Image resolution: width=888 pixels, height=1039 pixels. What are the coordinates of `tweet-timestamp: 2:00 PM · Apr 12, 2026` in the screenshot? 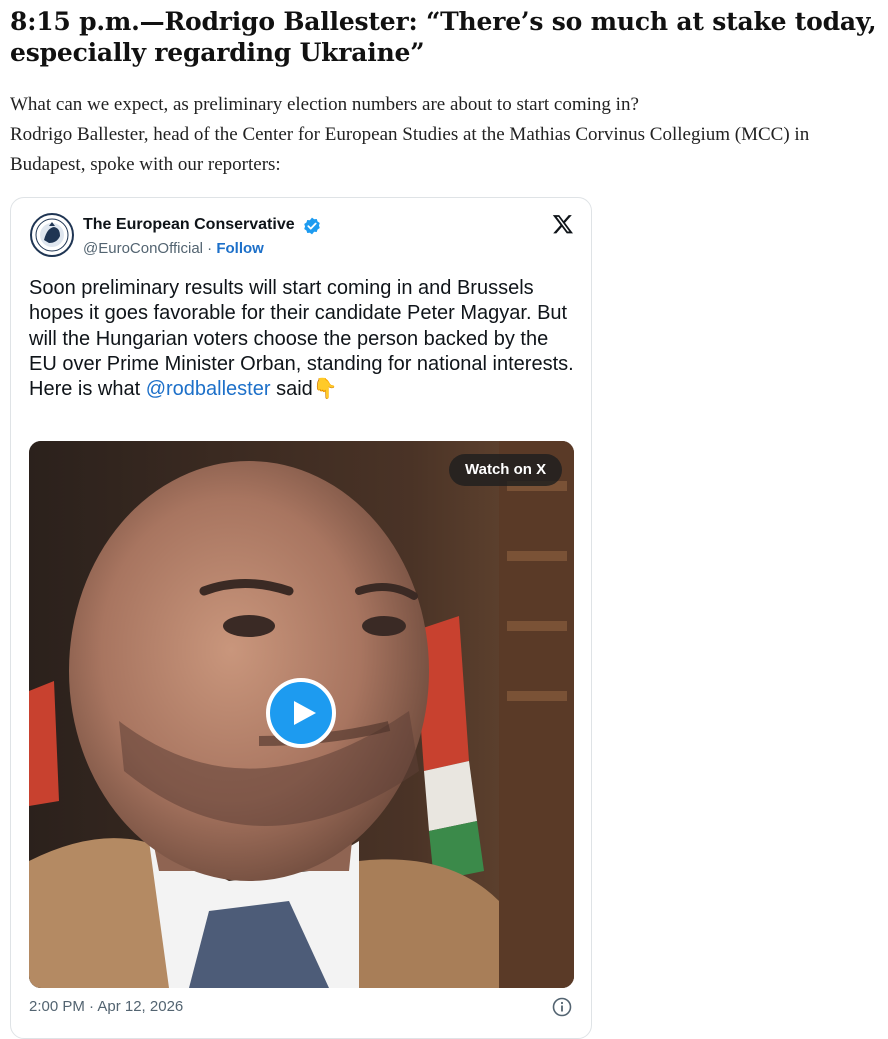 It's located at (106, 1006).